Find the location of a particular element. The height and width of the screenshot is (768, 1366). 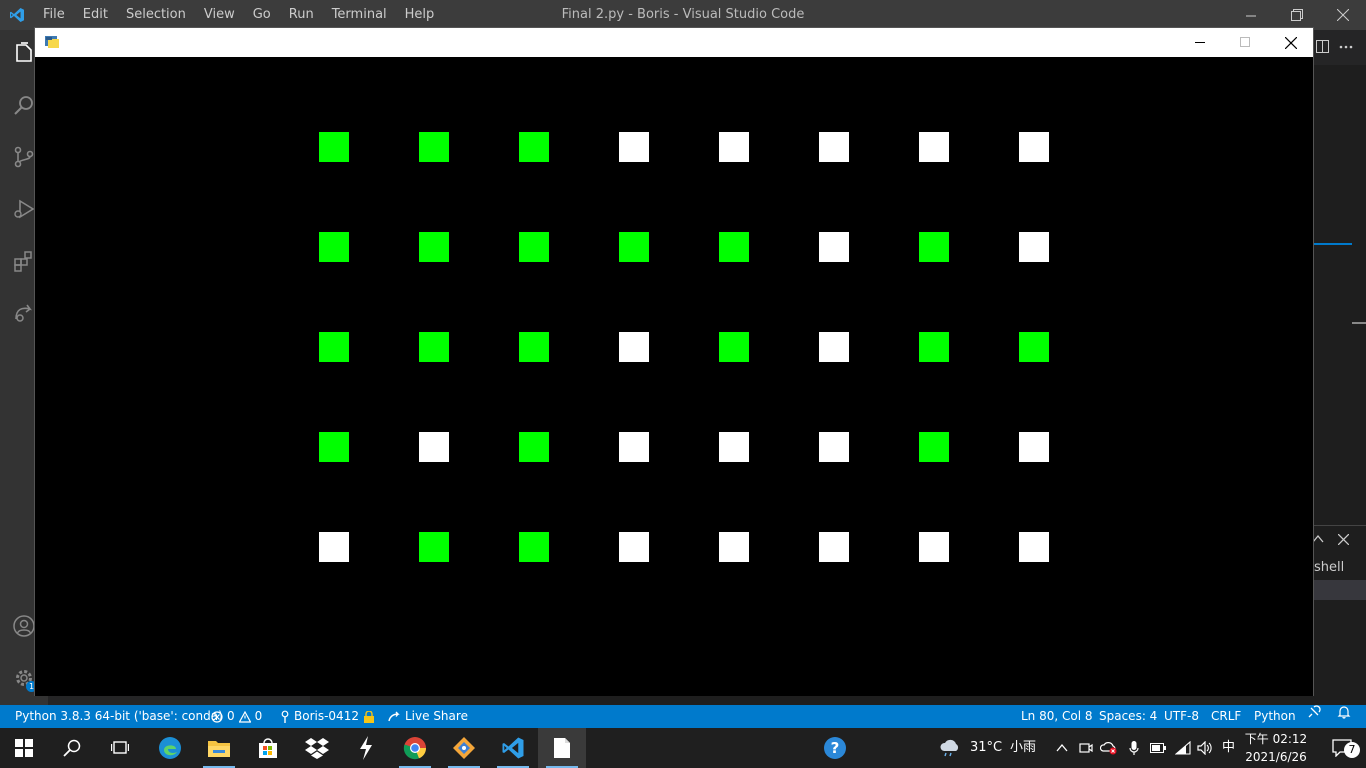

vscode-minimize-button is located at coordinates (1251, 15).